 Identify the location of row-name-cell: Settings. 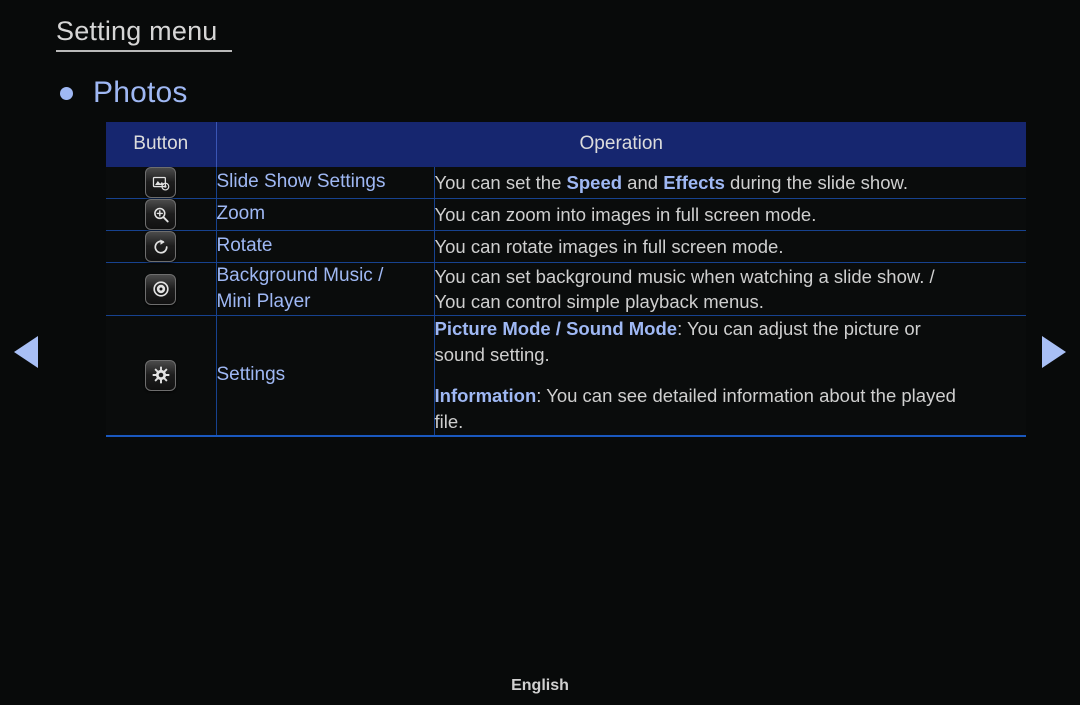
(325, 376).